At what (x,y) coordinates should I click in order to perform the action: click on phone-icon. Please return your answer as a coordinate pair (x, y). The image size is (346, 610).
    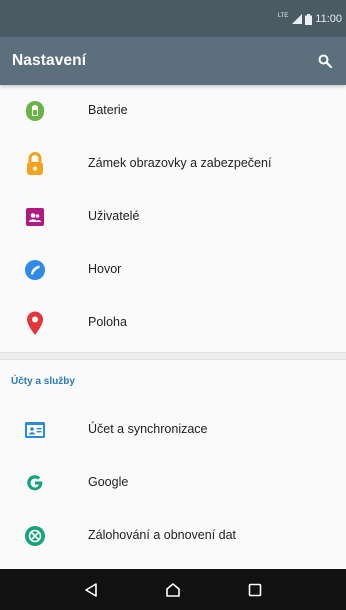
    Looking at the image, I should click on (35, 270).